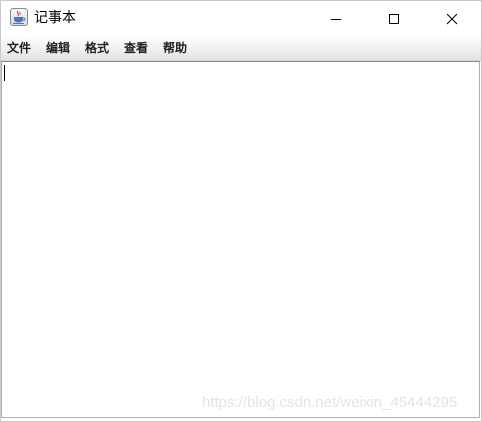 The width and height of the screenshot is (482, 422). Describe the element at coordinates (241, 18) in the screenshot. I see `title-bar: 记事本` at that location.